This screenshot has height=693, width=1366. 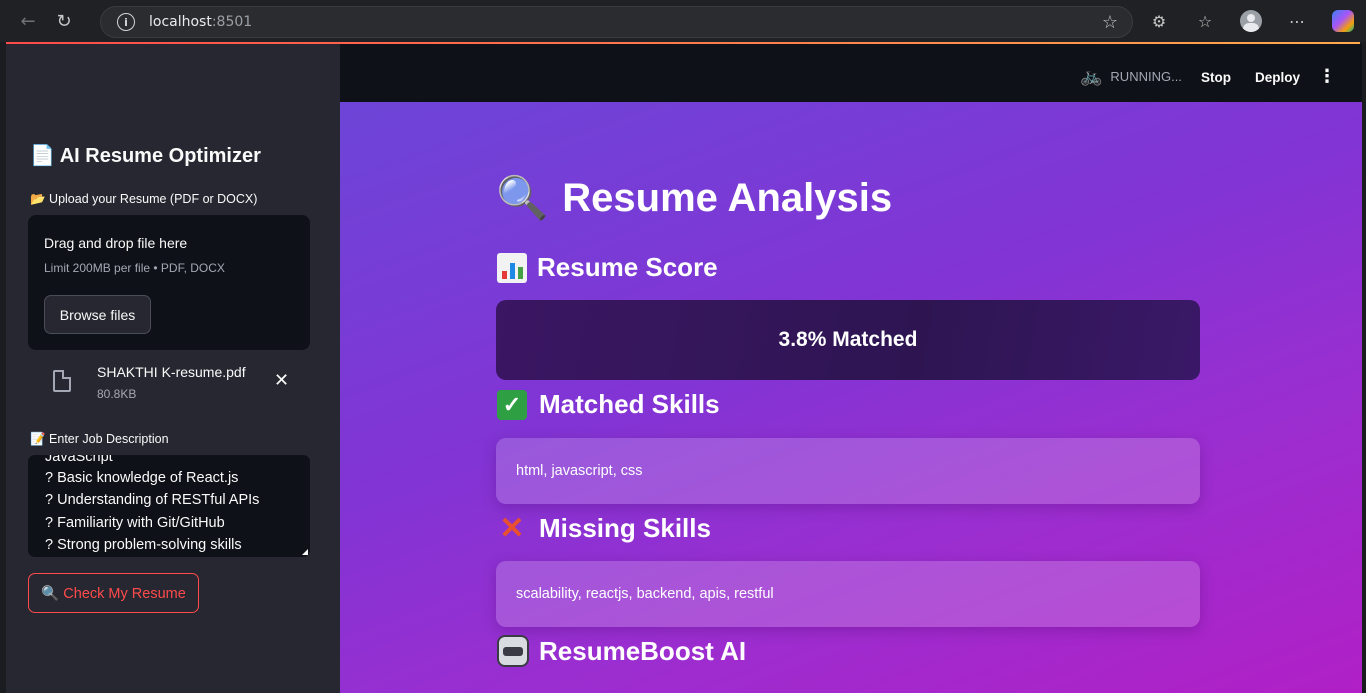 I want to click on matched-heading-text: Matched Skills, so click(x=629, y=404).